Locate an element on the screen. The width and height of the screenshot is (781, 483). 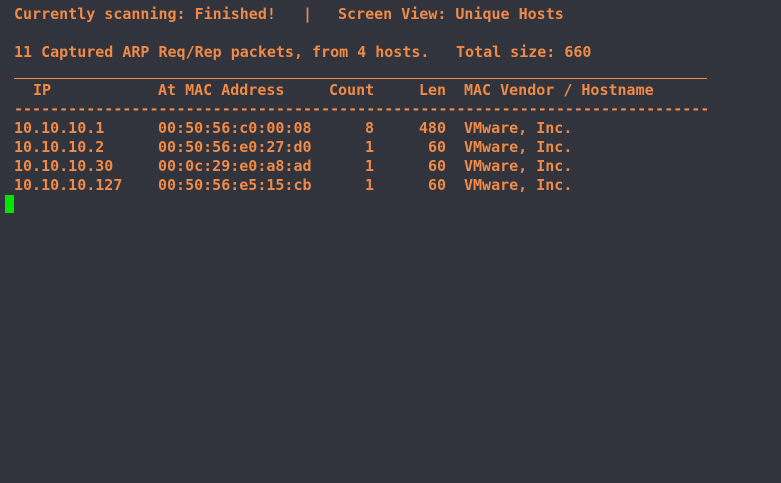
row-len: 480 is located at coordinates (432, 128).